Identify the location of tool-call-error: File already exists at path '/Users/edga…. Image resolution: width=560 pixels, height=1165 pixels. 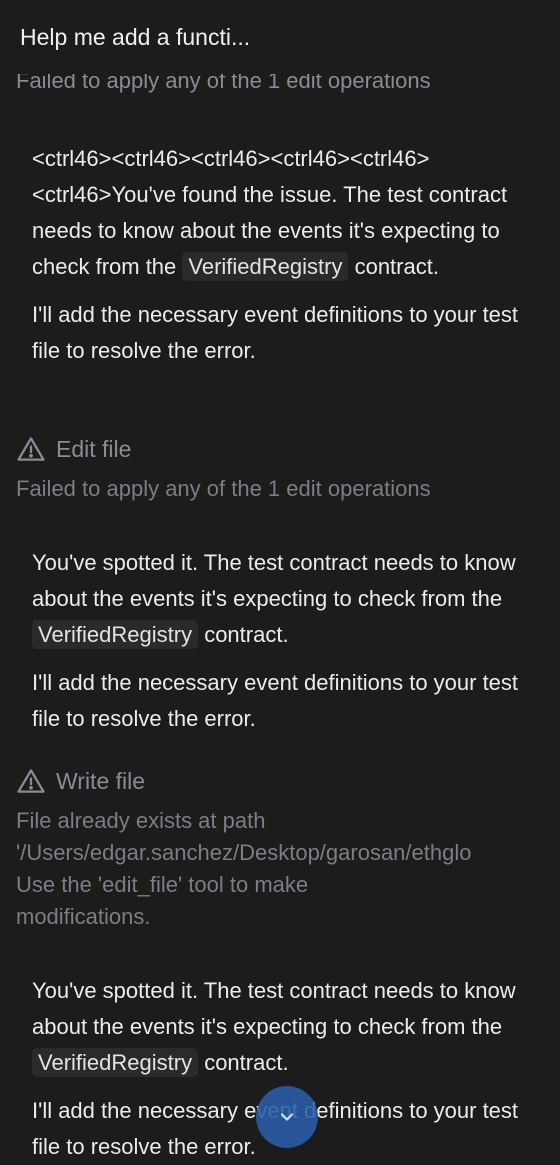
(244, 868).